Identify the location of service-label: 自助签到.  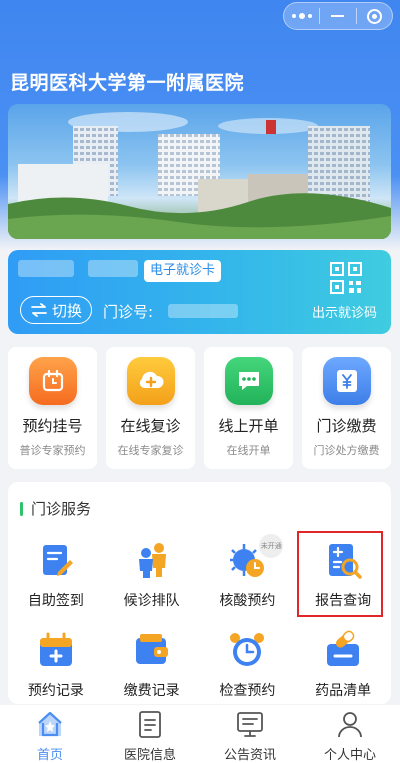
(55, 601).